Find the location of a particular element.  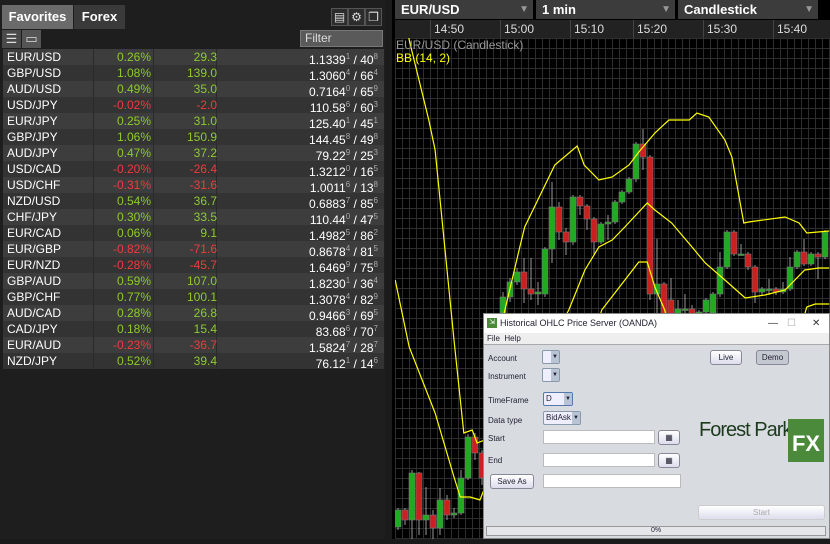

logo-text: Forest Park is located at coordinates (745, 430).